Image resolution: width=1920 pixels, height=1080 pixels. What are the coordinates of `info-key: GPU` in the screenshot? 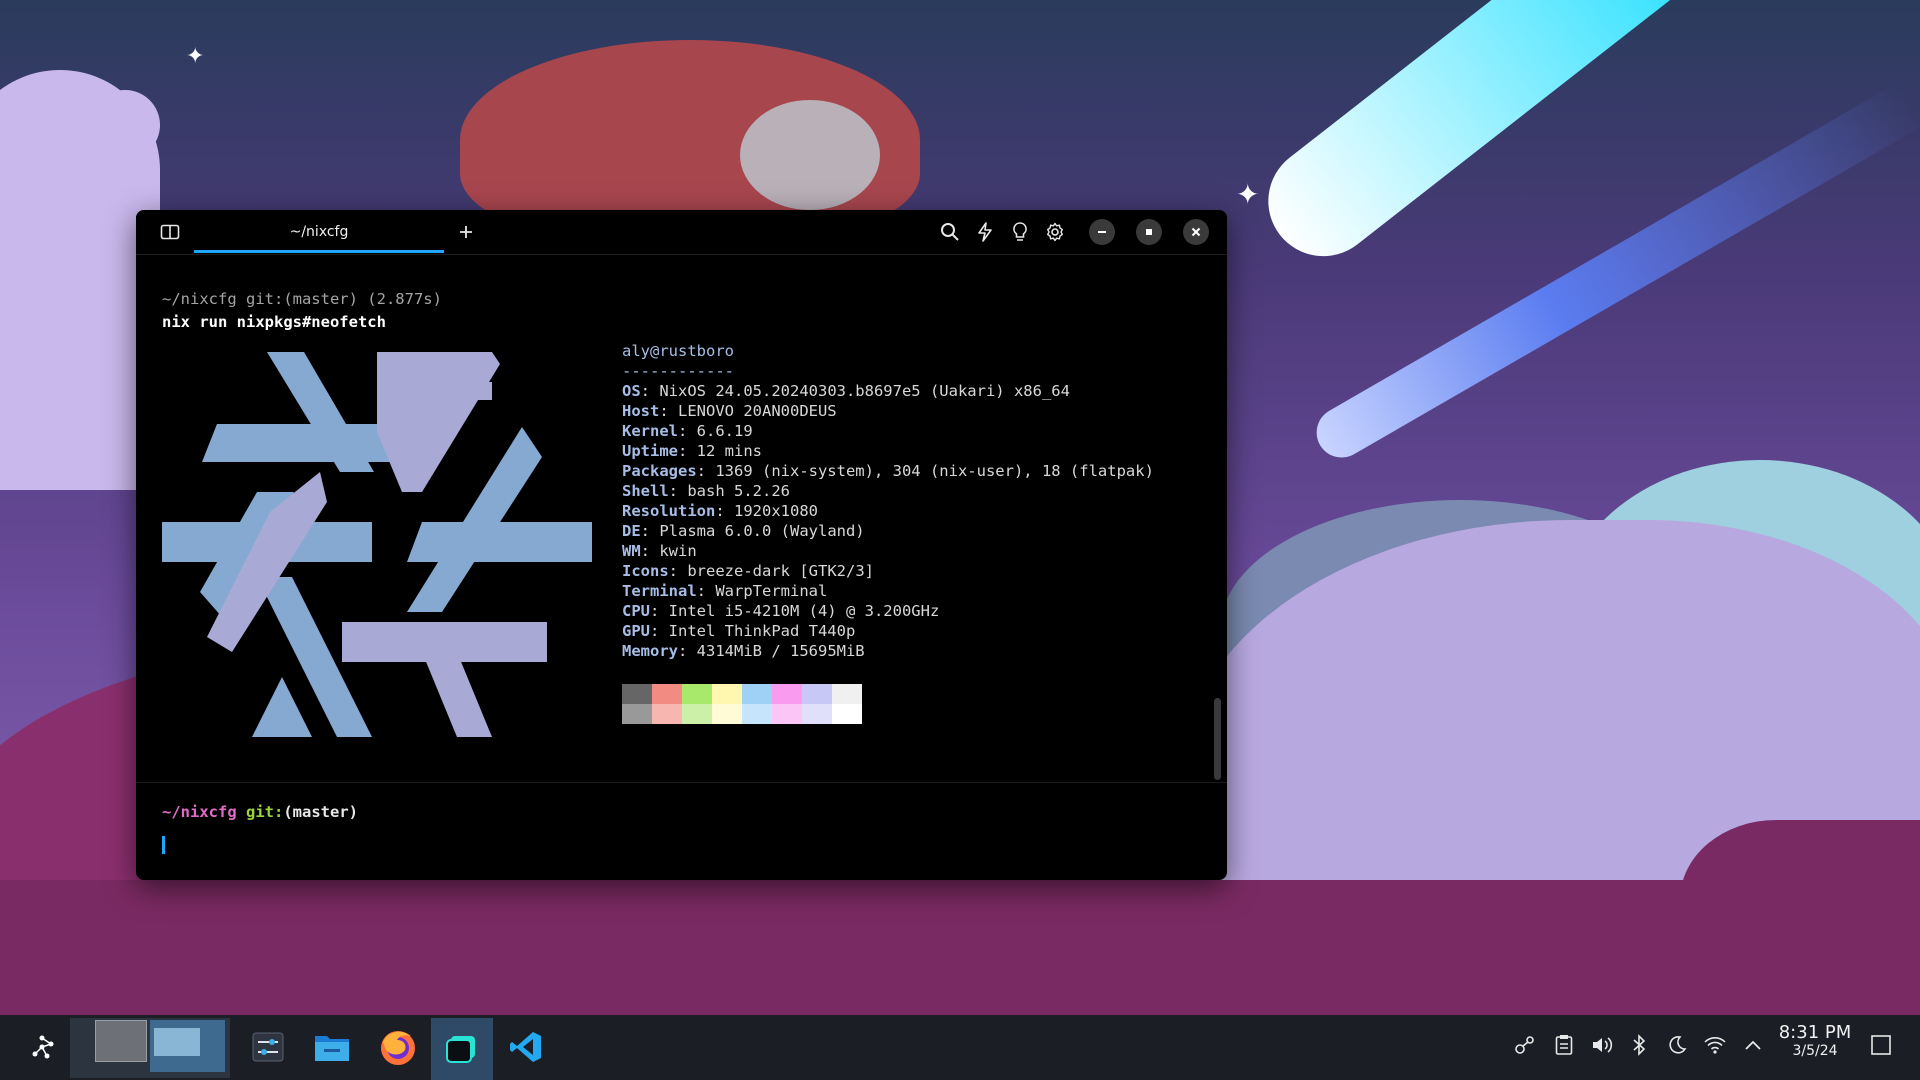 It's located at (636, 631).